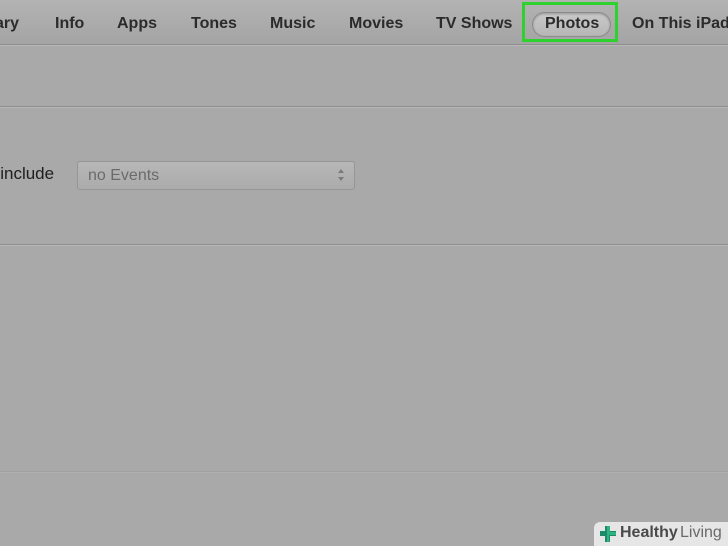 The width and height of the screenshot is (728, 546). What do you see at coordinates (69, 22) in the screenshot?
I see `tab-info: Info` at bounding box center [69, 22].